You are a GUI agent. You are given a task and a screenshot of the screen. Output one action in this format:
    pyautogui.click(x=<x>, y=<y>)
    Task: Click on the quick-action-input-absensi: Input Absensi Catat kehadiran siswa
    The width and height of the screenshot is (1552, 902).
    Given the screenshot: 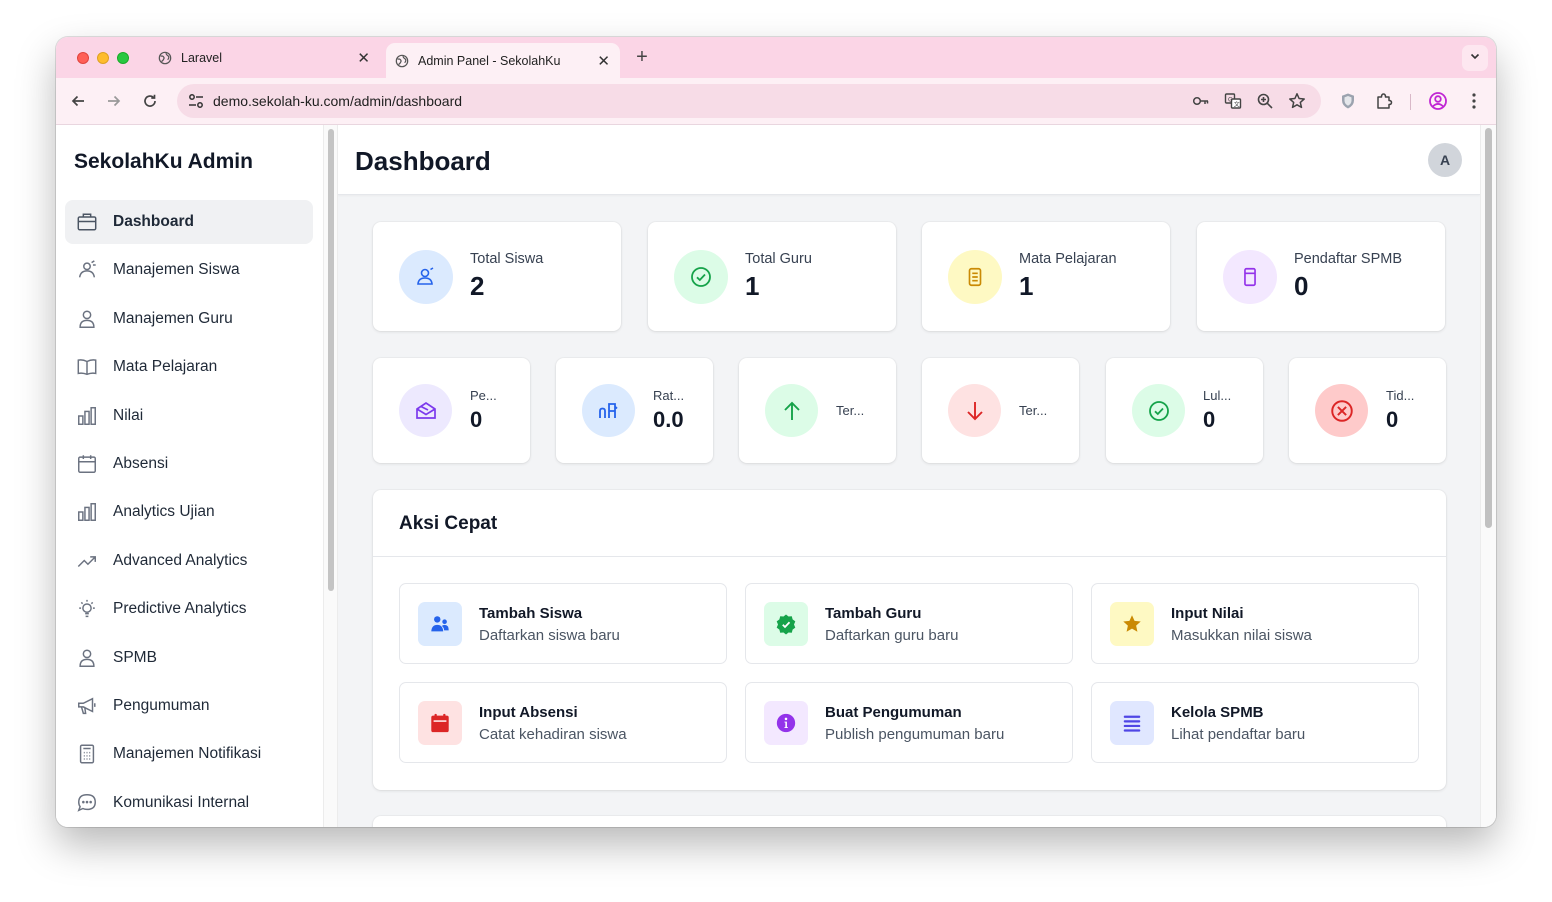 What is the action you would take?
    pyautogui.click(x=563, y=722)
    